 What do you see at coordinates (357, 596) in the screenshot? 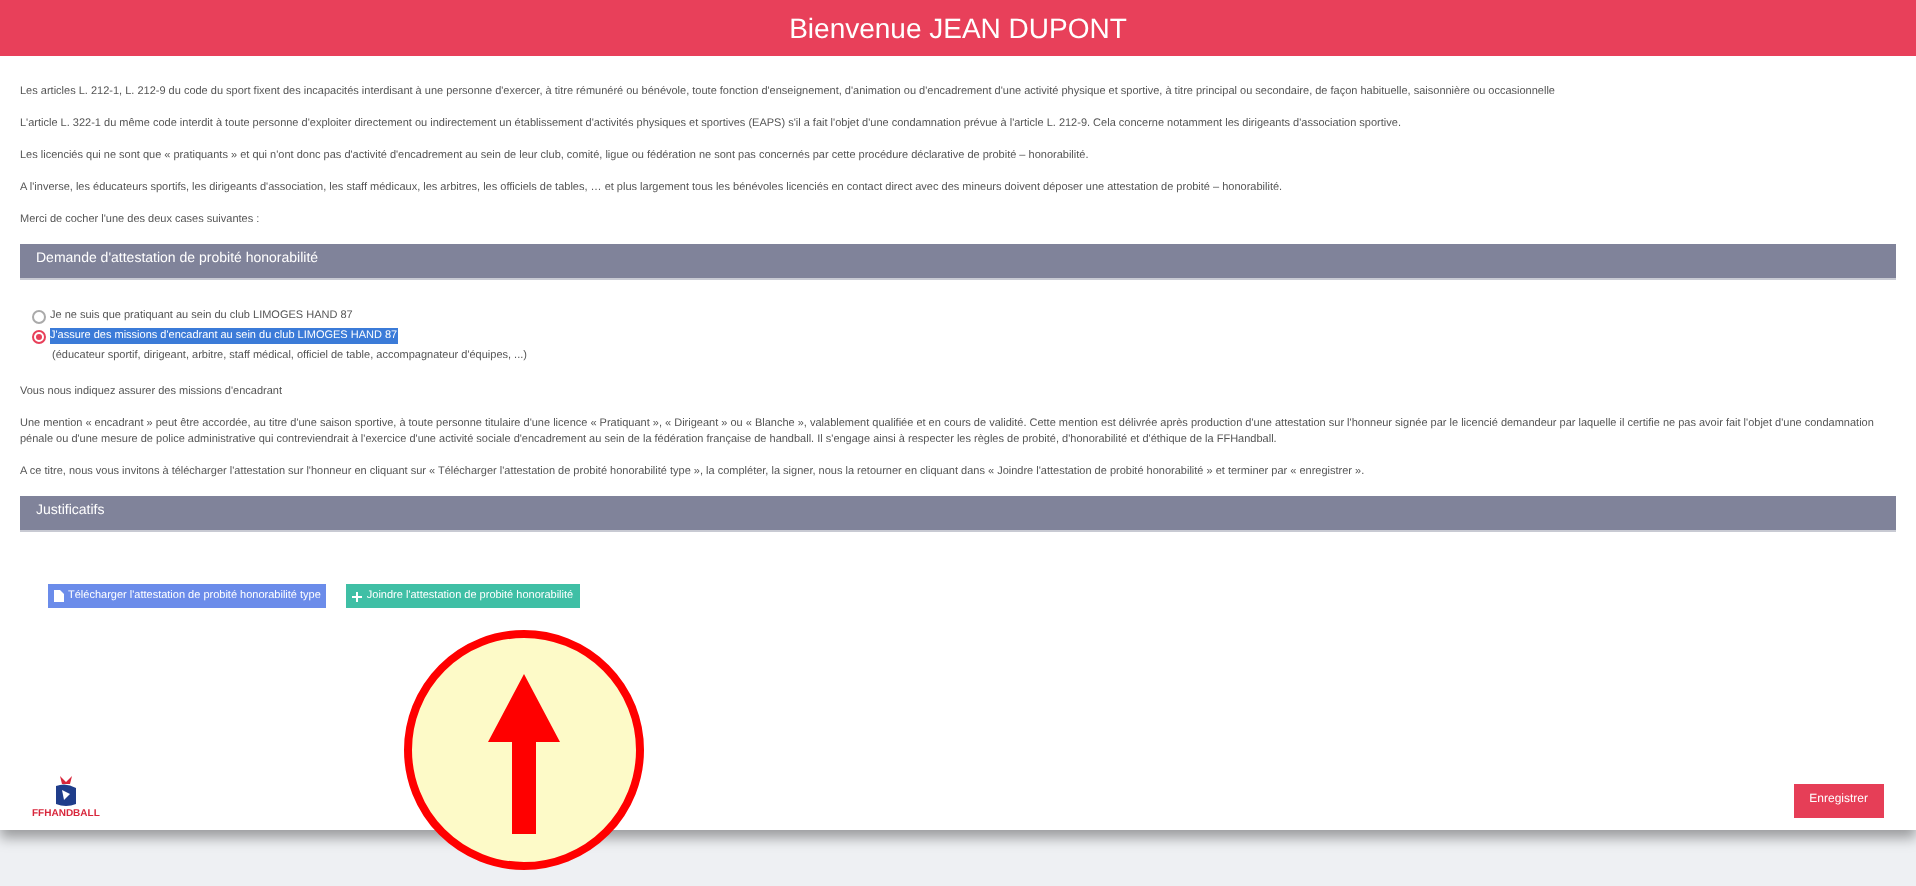
I see `plus-icon` at bounding box center [357, 596].